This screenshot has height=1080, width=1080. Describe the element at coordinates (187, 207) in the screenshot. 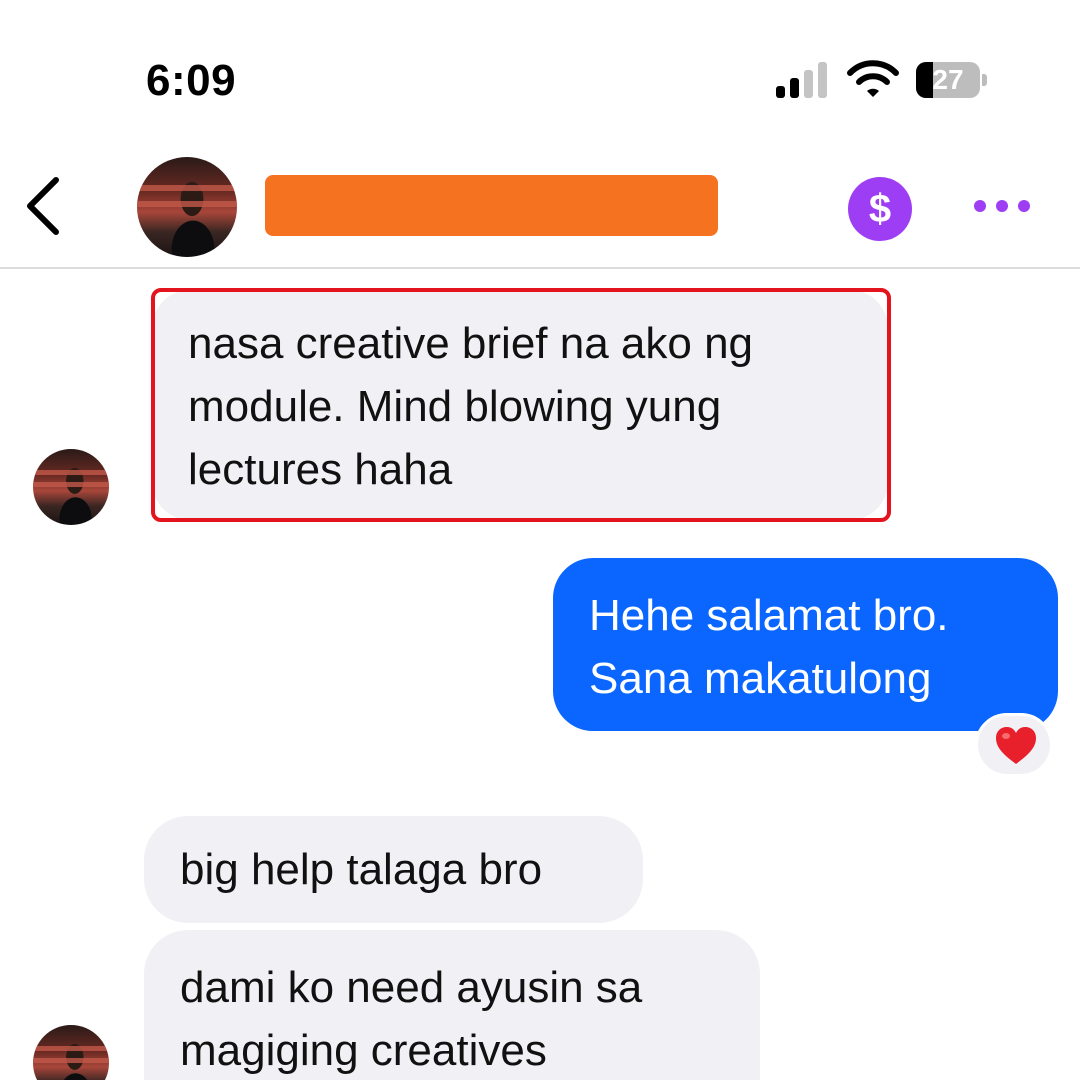

I see `contact-avatar` at that location.